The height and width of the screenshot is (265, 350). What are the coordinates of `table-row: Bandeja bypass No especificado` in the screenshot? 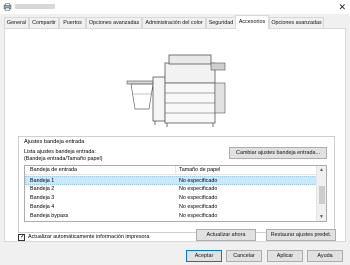 It's located at (171, 216).